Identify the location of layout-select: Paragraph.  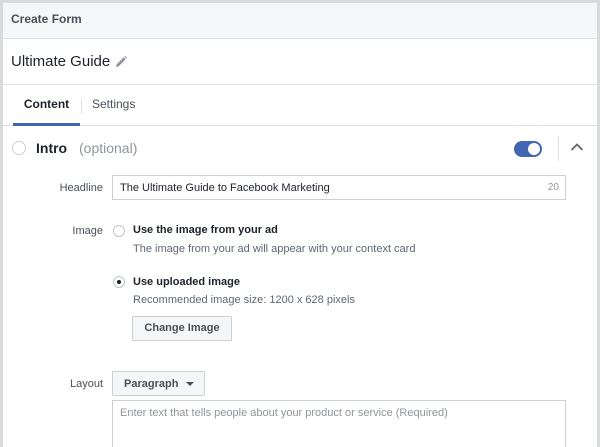
(158, 383).